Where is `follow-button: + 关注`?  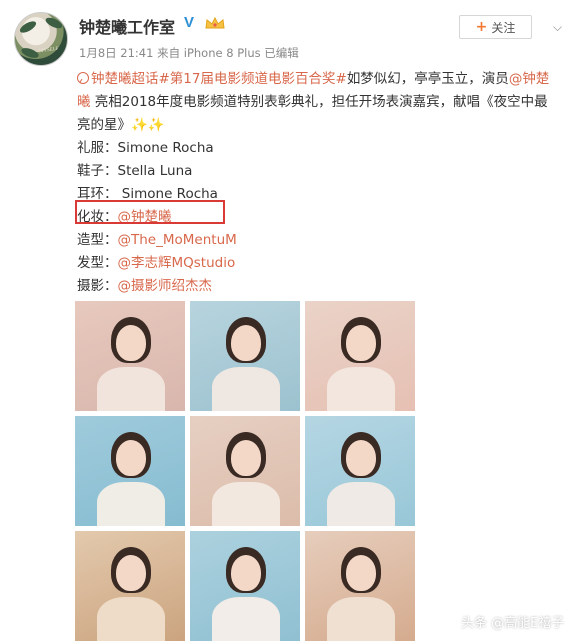 follow-button: + 关注 is located at coordinates (495, 27).